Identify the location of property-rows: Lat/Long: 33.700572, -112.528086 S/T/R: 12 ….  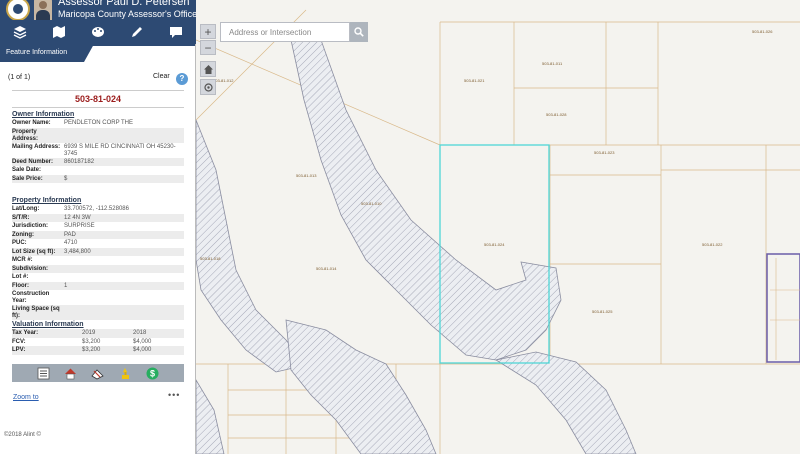
(98, 262).